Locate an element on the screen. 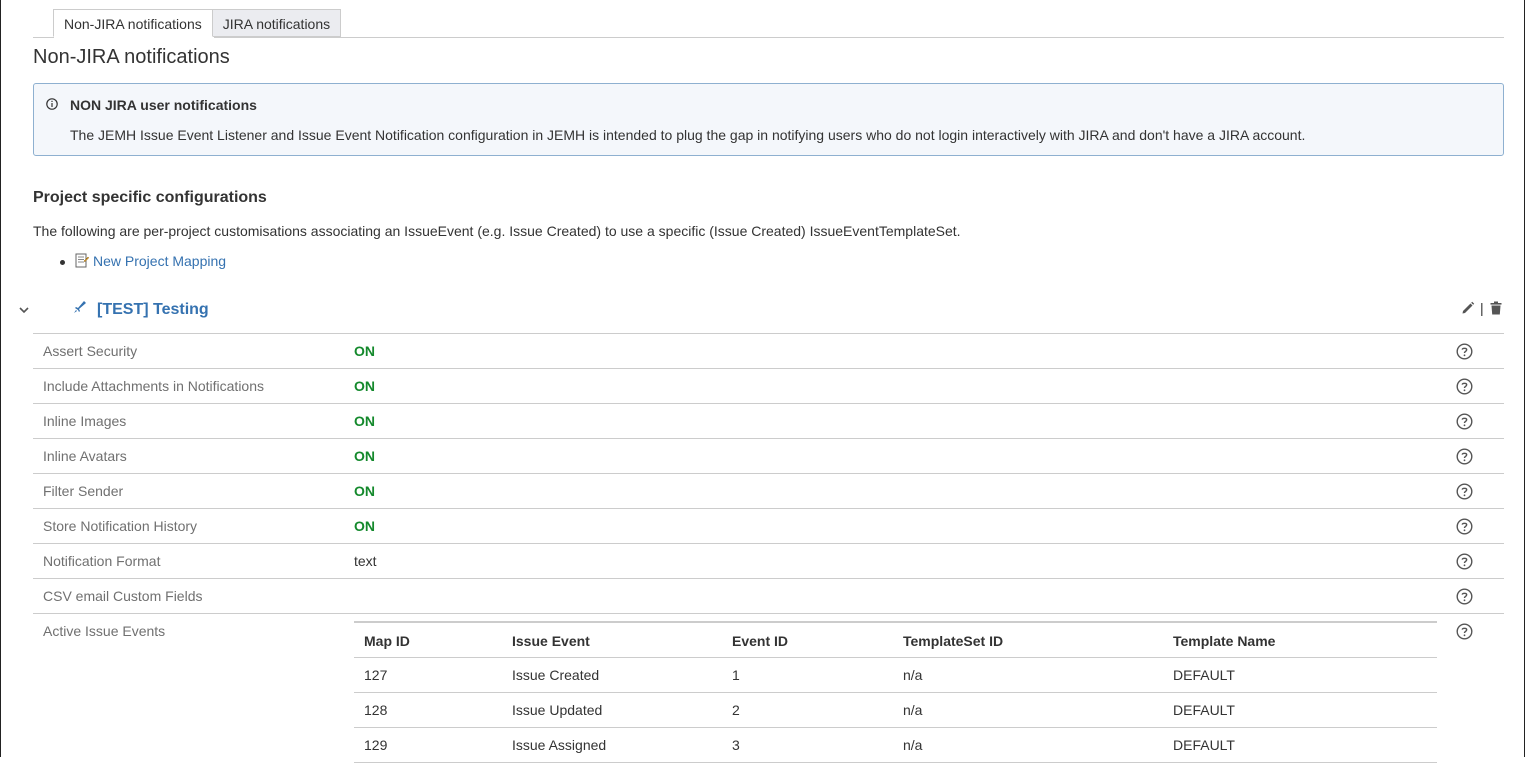 This screenshot has width=1526, height=763. document-add-icon is located at coordinates (82, 260).